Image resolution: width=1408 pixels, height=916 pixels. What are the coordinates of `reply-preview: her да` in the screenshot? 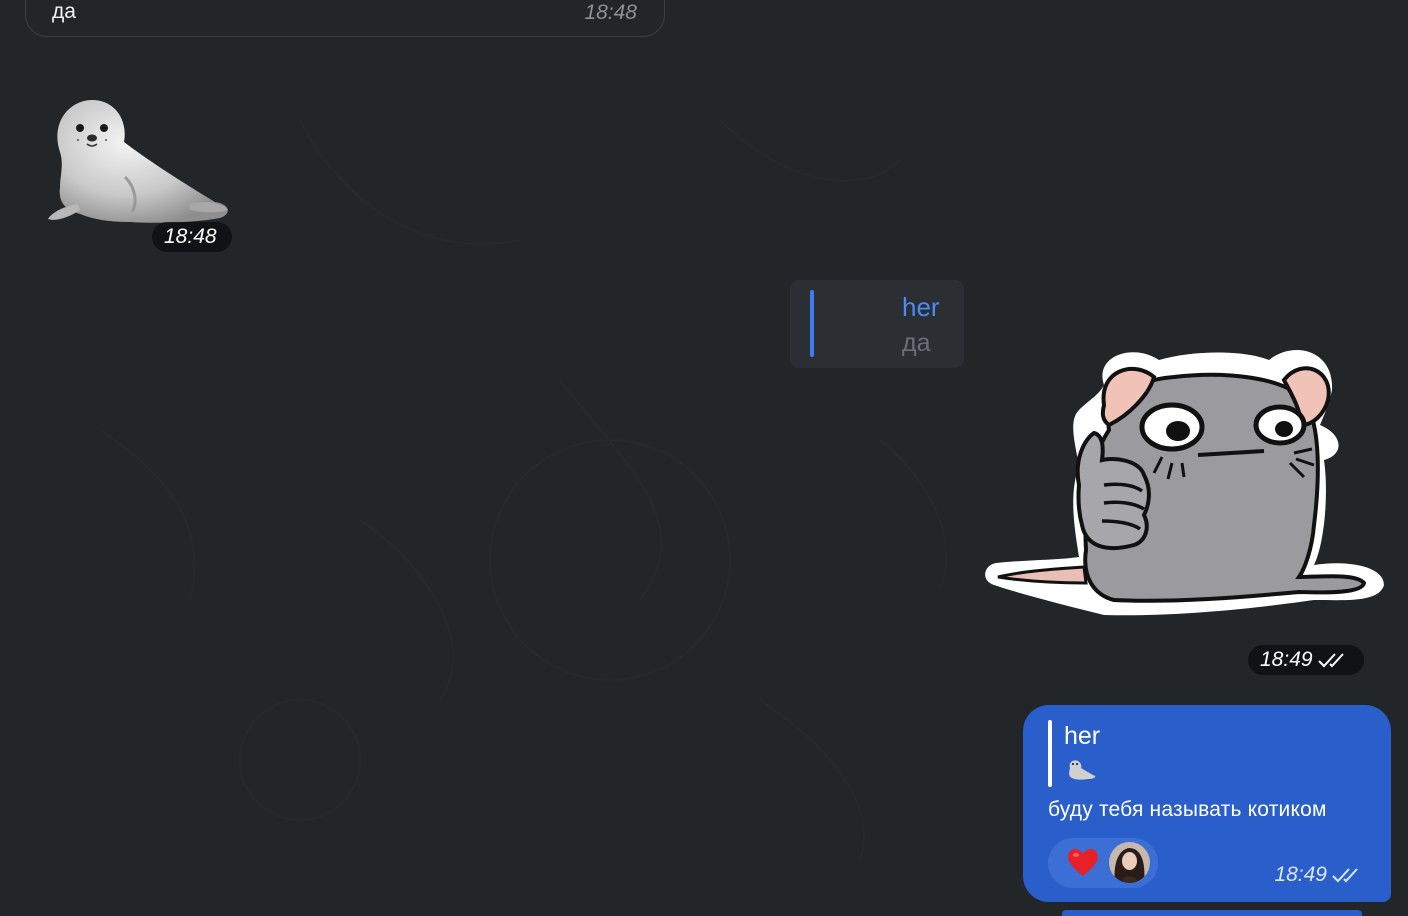 It's located at (877, 324).